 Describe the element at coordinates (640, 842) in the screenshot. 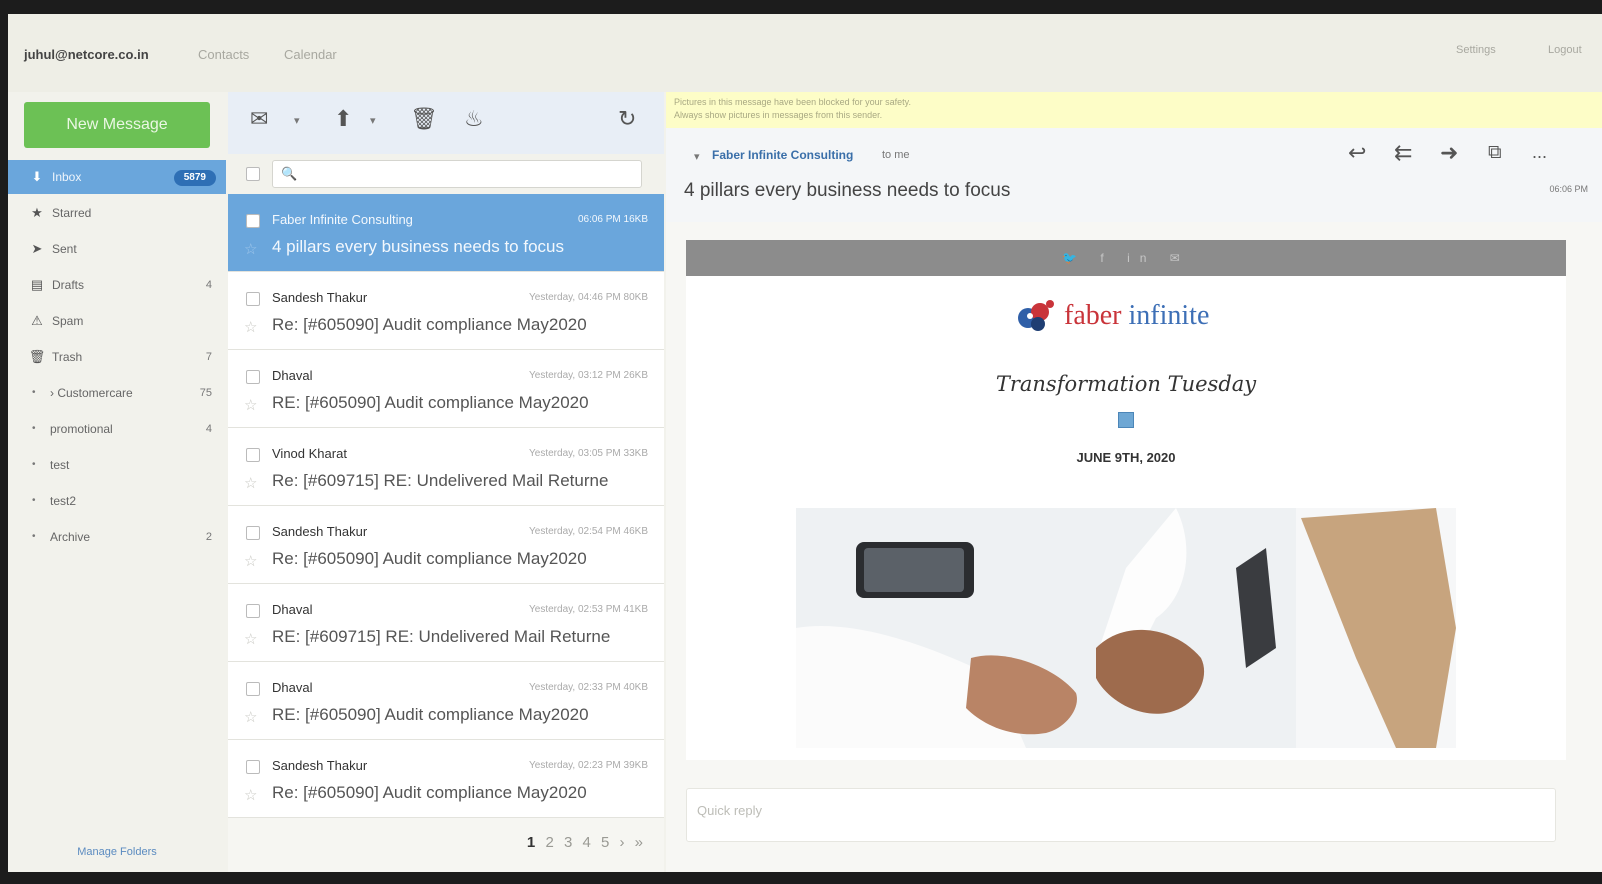

I see `last-page-icon: »` at that location.